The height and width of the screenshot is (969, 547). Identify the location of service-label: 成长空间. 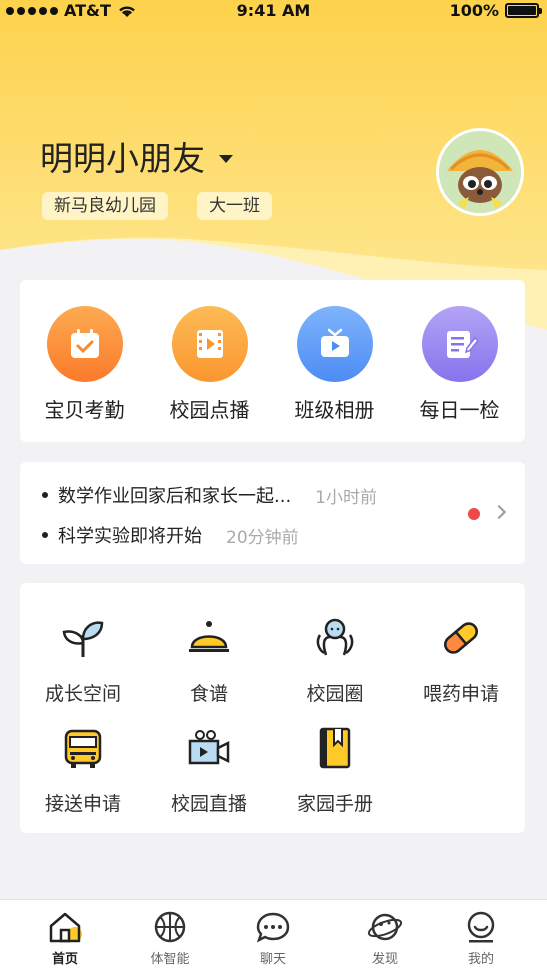
(82, 694).